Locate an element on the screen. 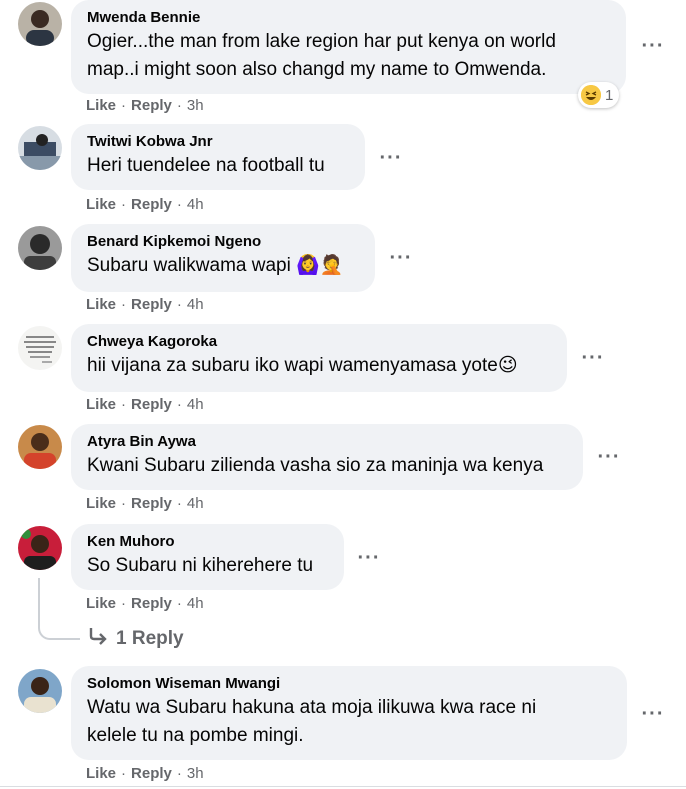 Image resolution: width=686 pixels, height=789 pixels. comment-text-line: kelele tu na pombe mingi. is located at coordinates (195, 735).